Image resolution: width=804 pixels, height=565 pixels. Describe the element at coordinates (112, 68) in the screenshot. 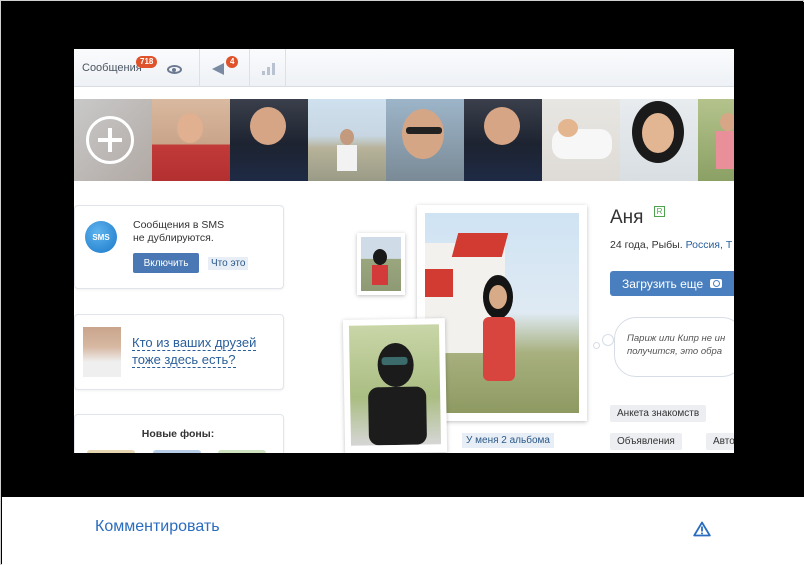

I see `messages-label: Сообщения` at that location.